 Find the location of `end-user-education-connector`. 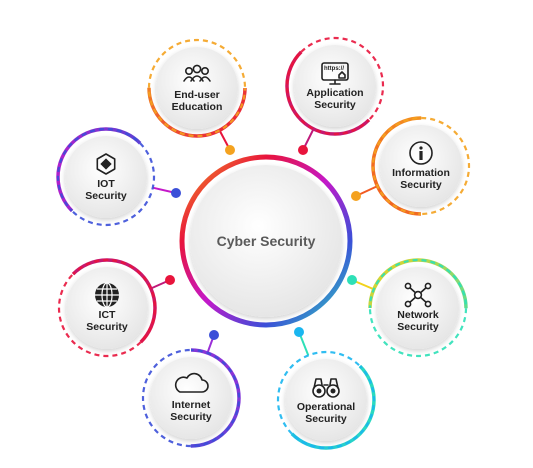

end-user-education-connector is located at coordinates (226, 142).